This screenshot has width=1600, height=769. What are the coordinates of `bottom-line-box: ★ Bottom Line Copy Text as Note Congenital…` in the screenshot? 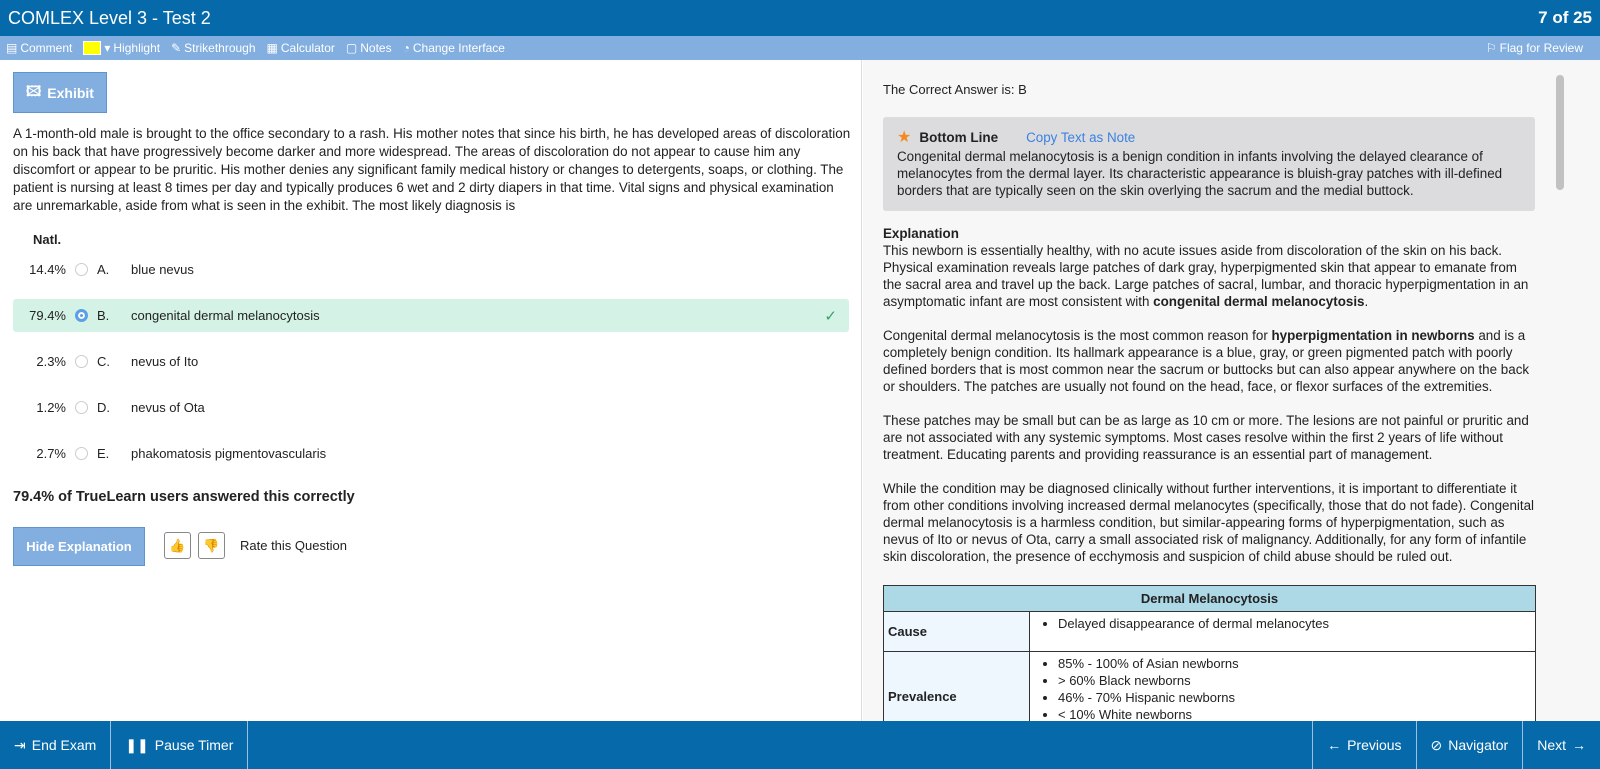 It's located at (1209, 164).